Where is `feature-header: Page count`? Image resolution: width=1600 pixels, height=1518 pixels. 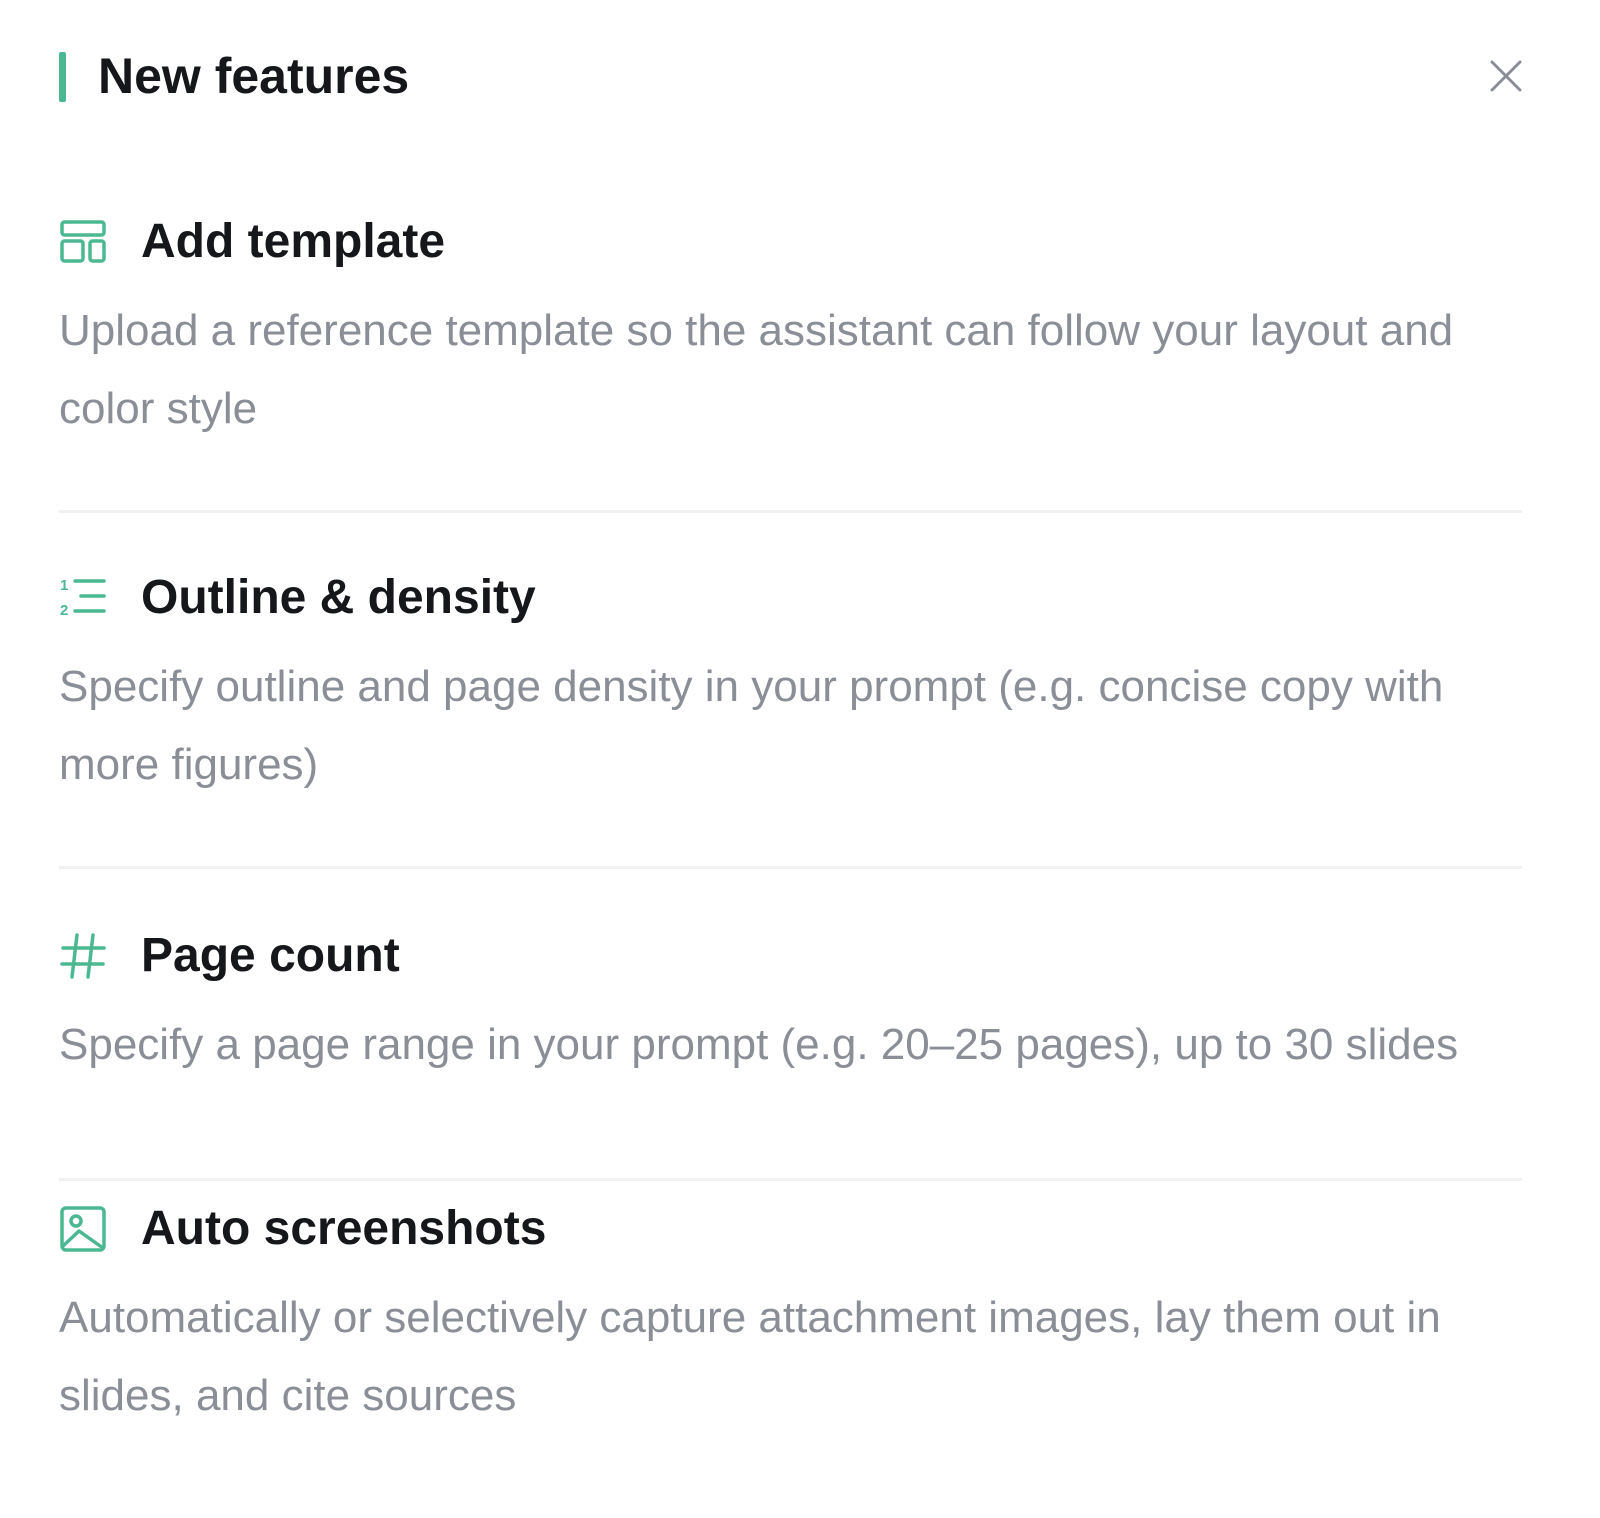 feature-header: Page count is located at coordinates (790, 956).